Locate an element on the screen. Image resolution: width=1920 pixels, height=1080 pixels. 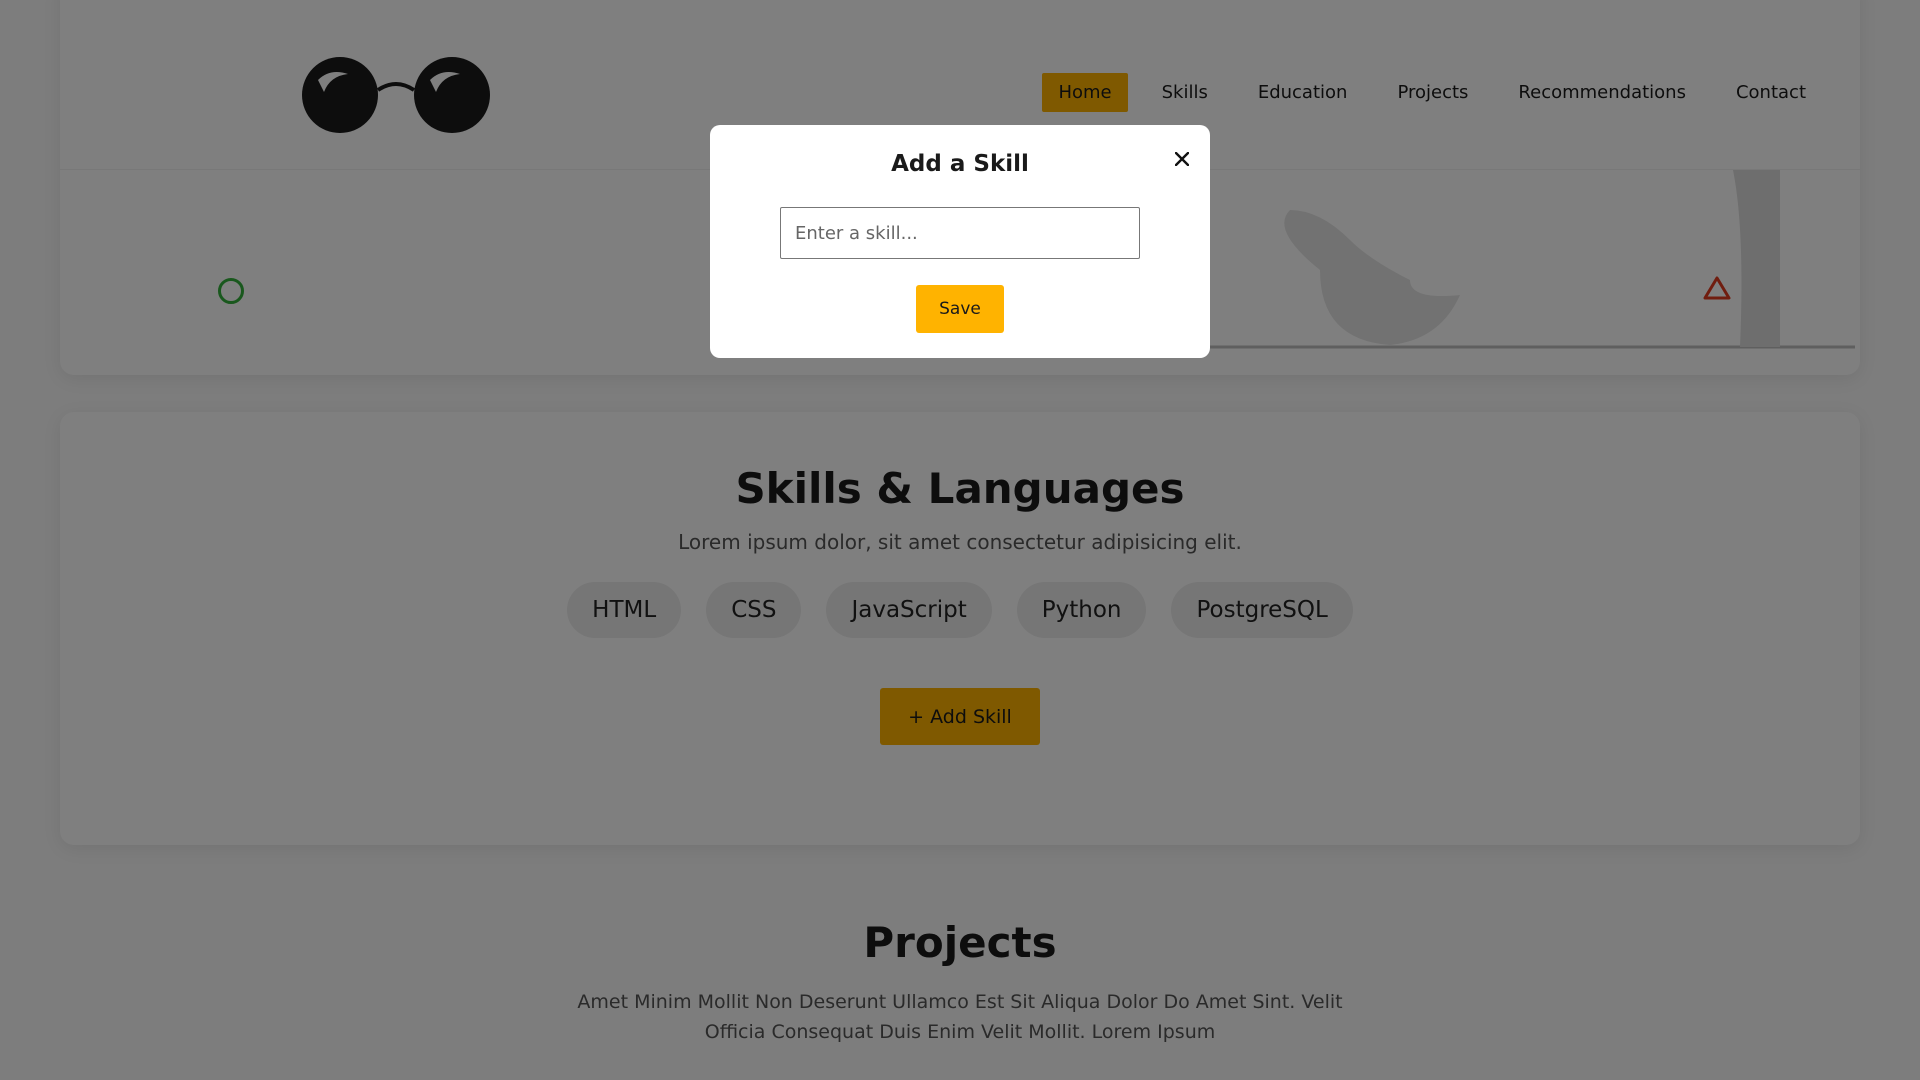
add-skill-modal: Add a Skill Save is located at coordinates (960, 241).